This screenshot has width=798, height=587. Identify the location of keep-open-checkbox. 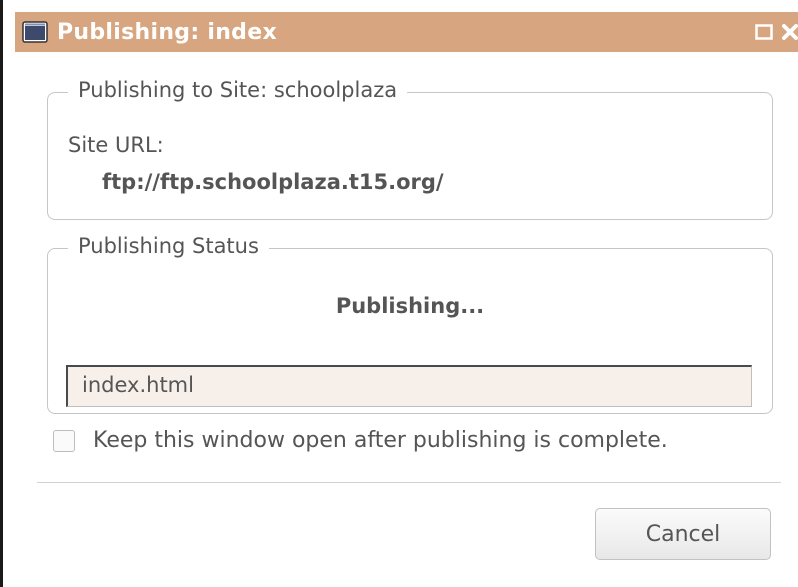
(64, 440).